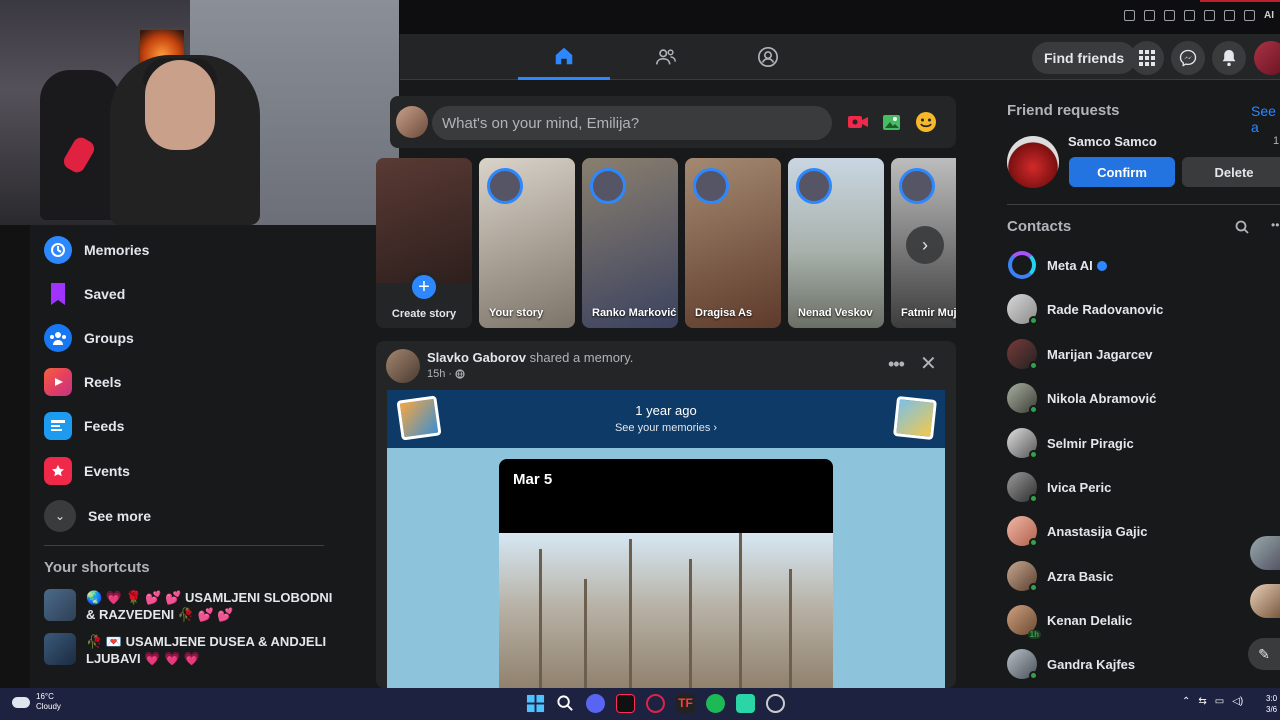 This screenshot has height=720, width=1280. I want to click on sidebar-item-feeds: Feeds, so click(84, 426).